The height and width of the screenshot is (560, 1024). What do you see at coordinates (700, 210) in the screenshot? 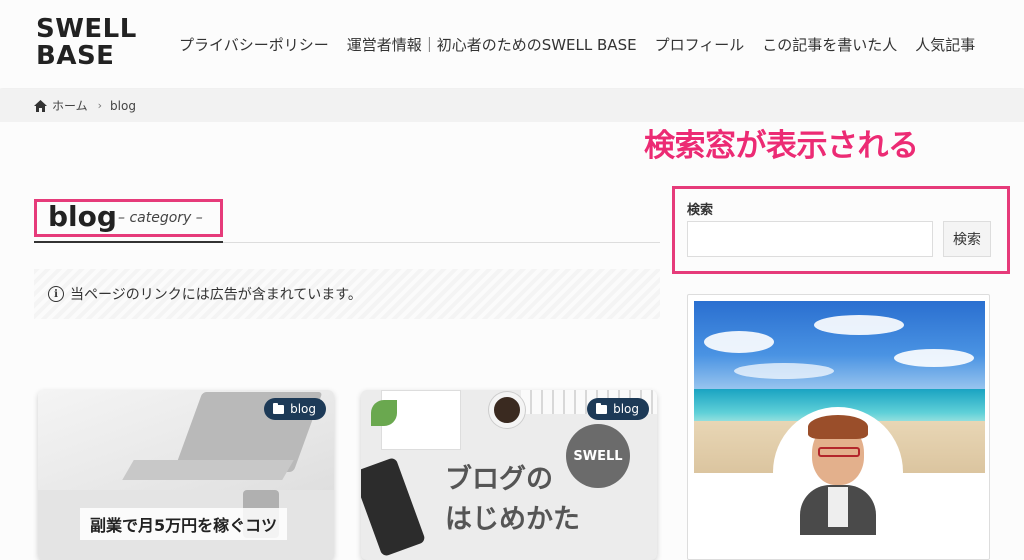
I see `search-widget-title: 検索` at bounding box center [700, 210].